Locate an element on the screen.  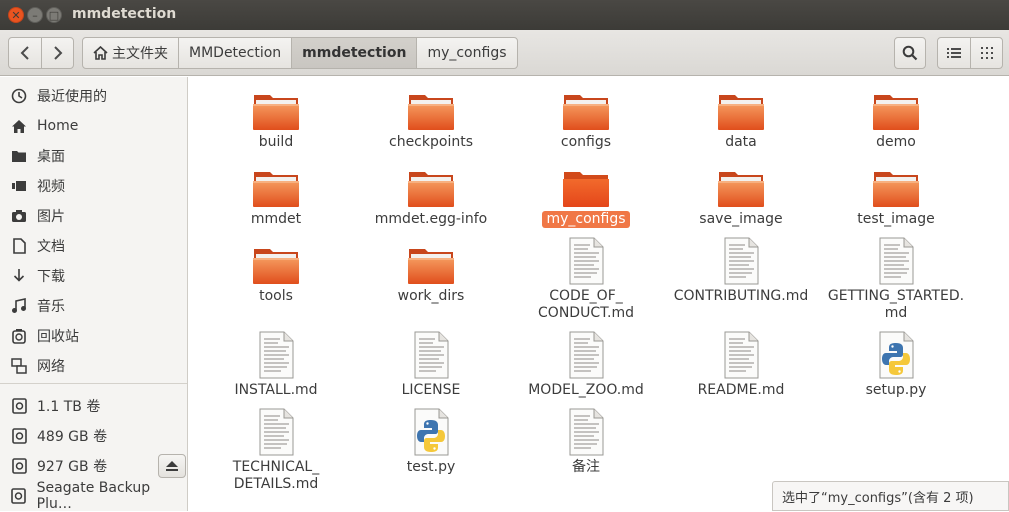
file-item: CONTRIBUTING.md is located at coordinates (741, 271).